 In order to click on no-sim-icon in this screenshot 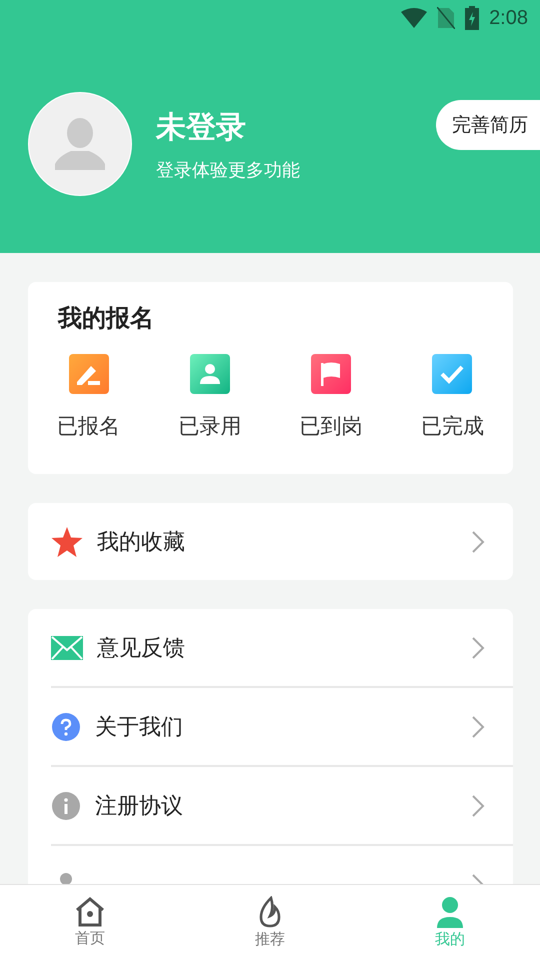, I will do `click(446, 18)`.